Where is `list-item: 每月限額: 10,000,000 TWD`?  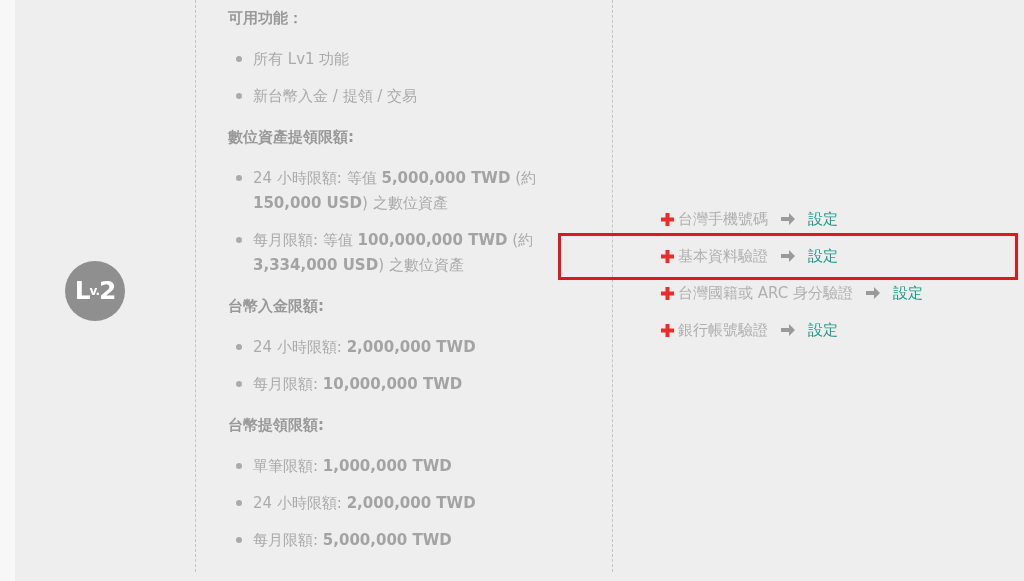
list-item: 每月限額: 10,000,000 TWD is located at coordinates (358, 384).